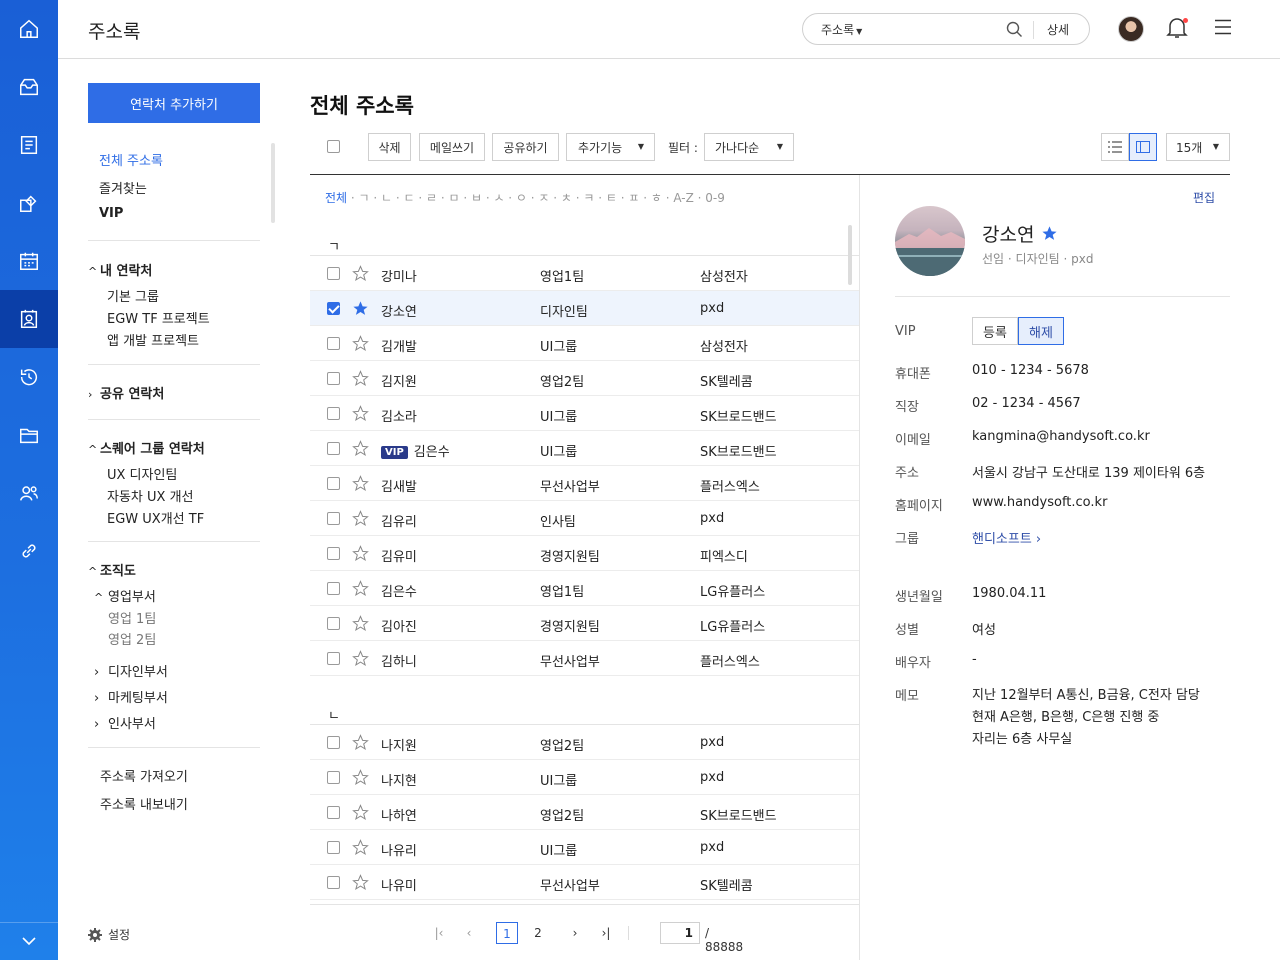  I want to click on next-page-icon: ›, so click(575, 933).